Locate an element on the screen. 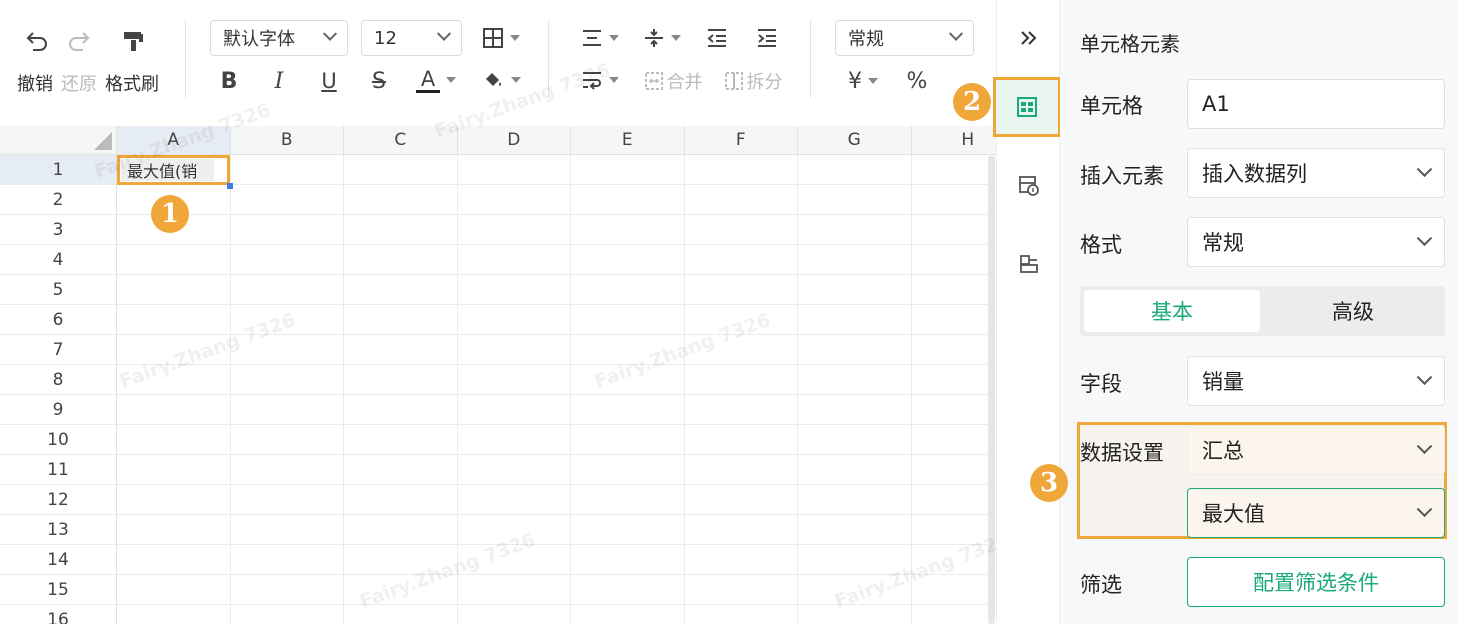 The image size is (1458, 624). undo-button: 撤销 is located at coordinates (35, 83).